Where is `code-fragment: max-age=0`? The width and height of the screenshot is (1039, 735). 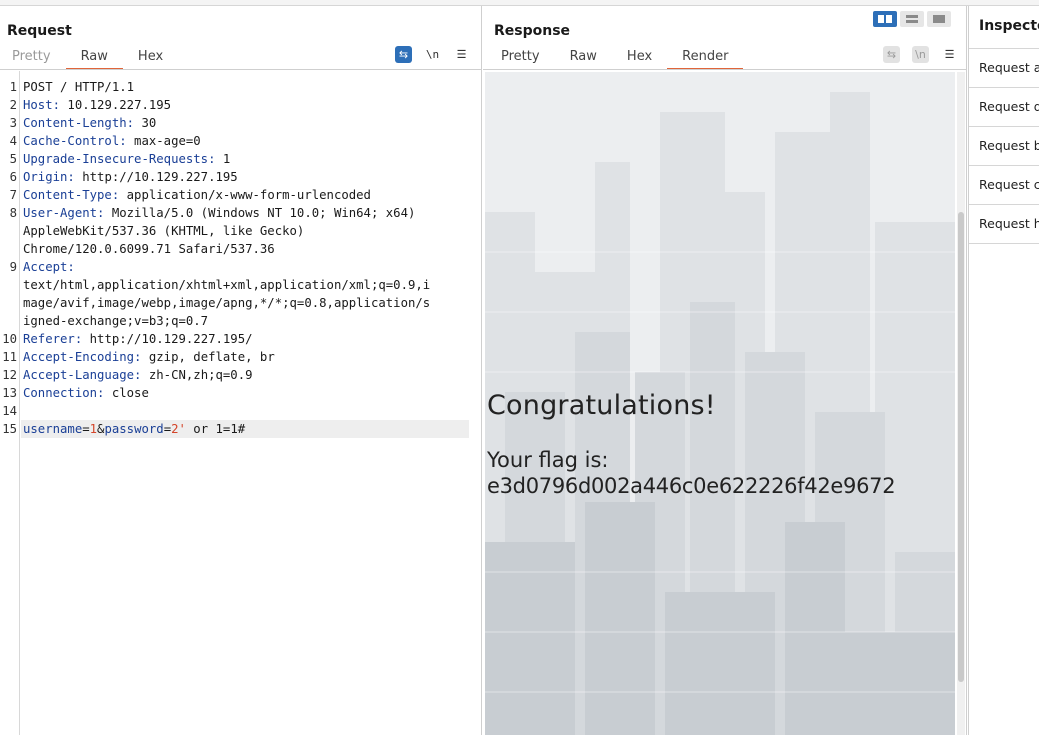
code-fragment: max-age=0 is located at coordinates (163, 141).